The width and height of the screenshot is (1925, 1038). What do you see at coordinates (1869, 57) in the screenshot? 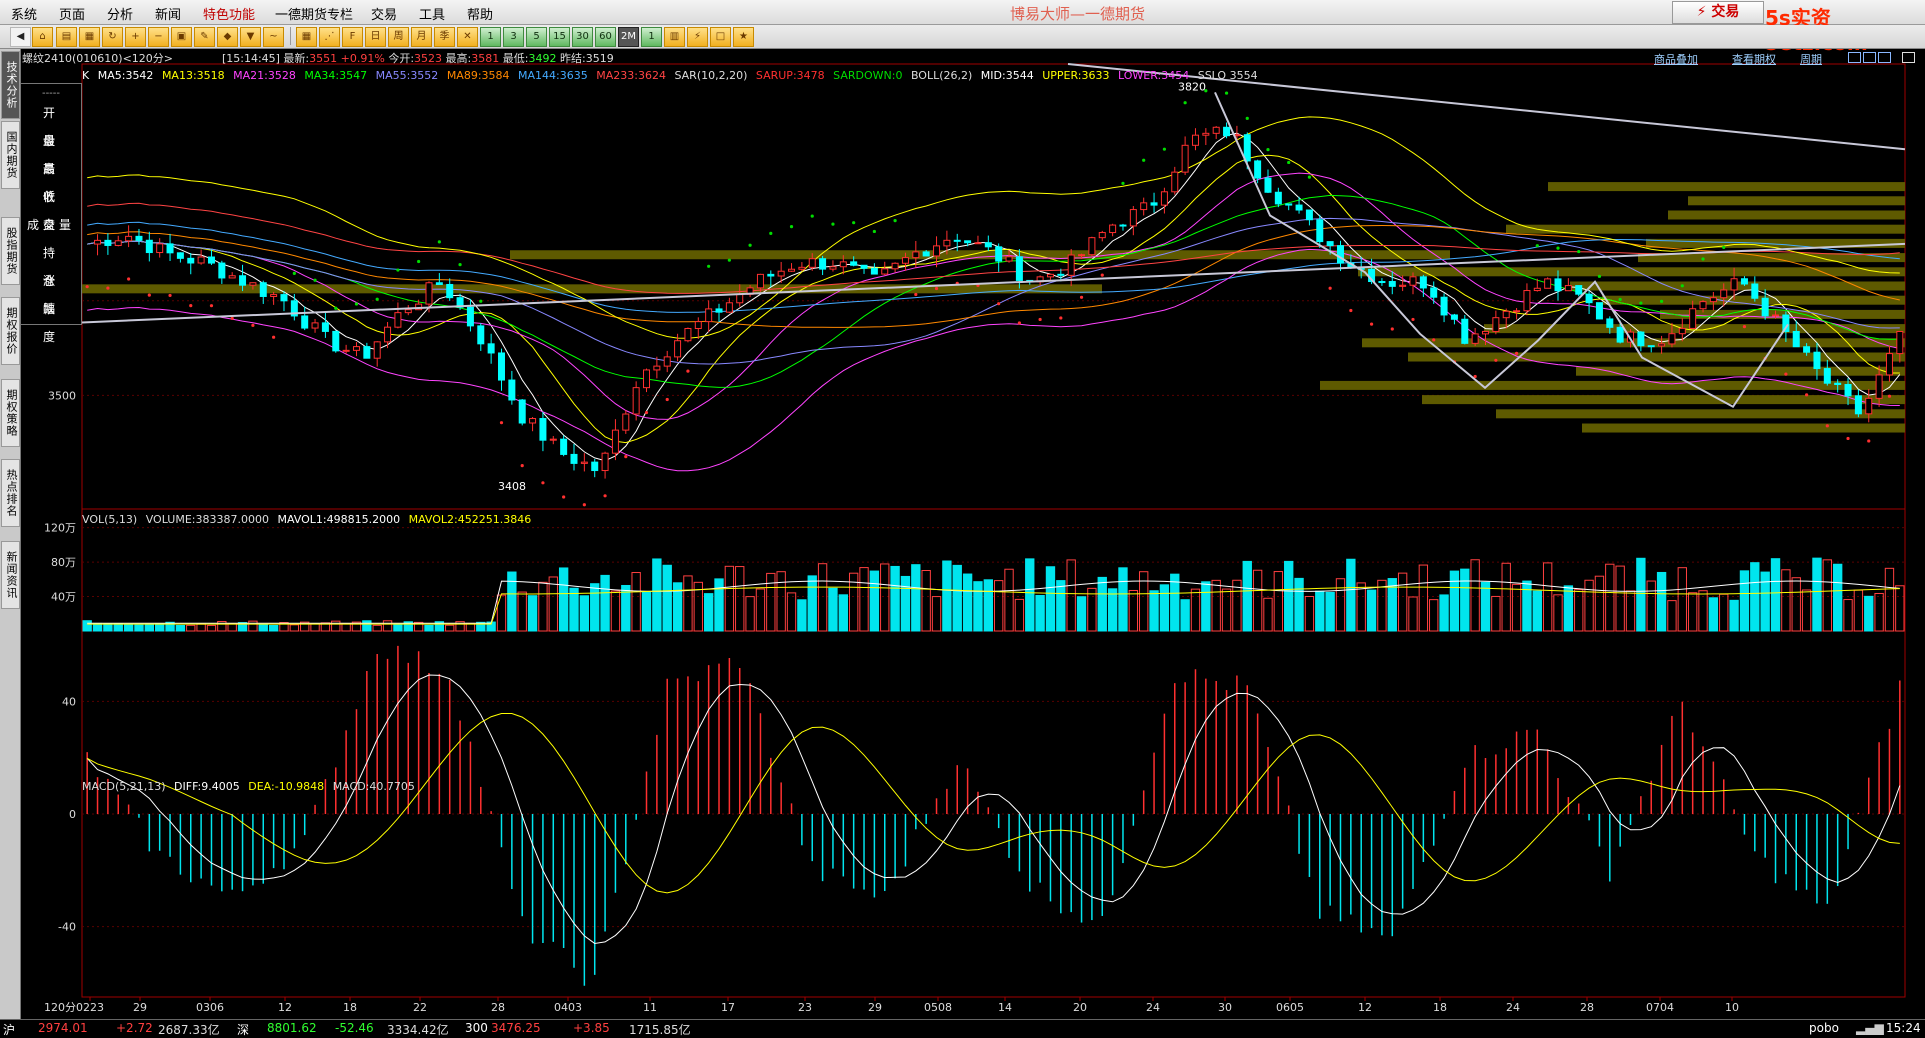
I see `maximize-icon` at bounding box center [1869, 57].